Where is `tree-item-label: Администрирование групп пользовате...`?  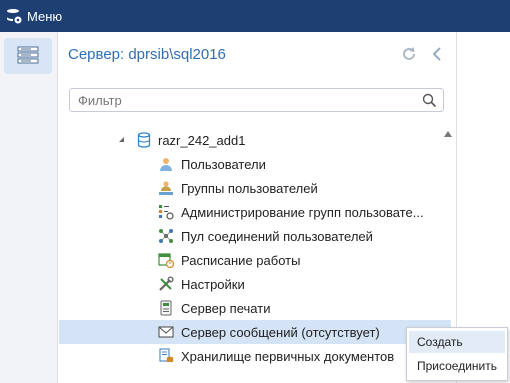 tree-item-label: Администрирование групп пользовате... is located at coordinates (302, 212).